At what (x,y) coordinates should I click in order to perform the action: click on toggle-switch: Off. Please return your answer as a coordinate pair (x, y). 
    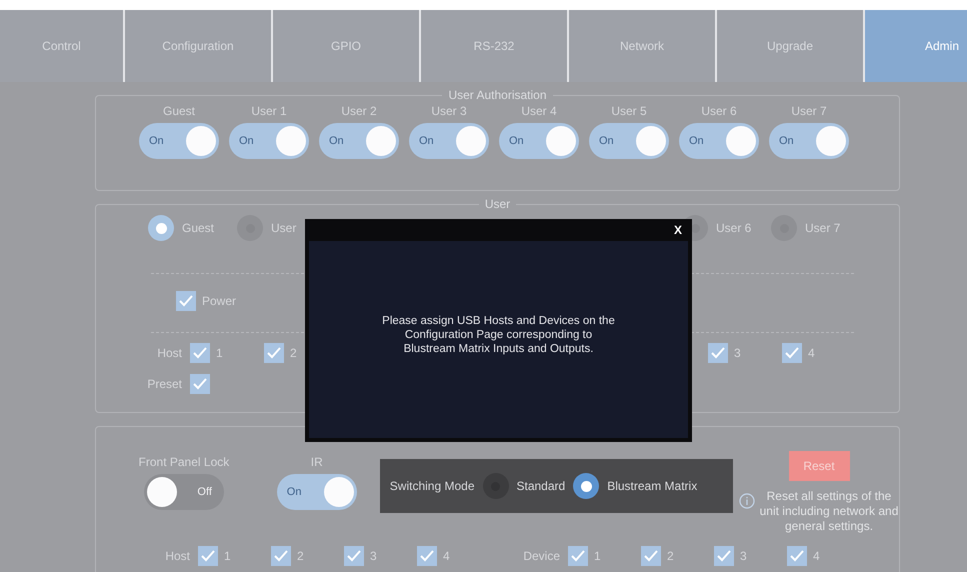
    Looking at the image, I should click on (184, 492).